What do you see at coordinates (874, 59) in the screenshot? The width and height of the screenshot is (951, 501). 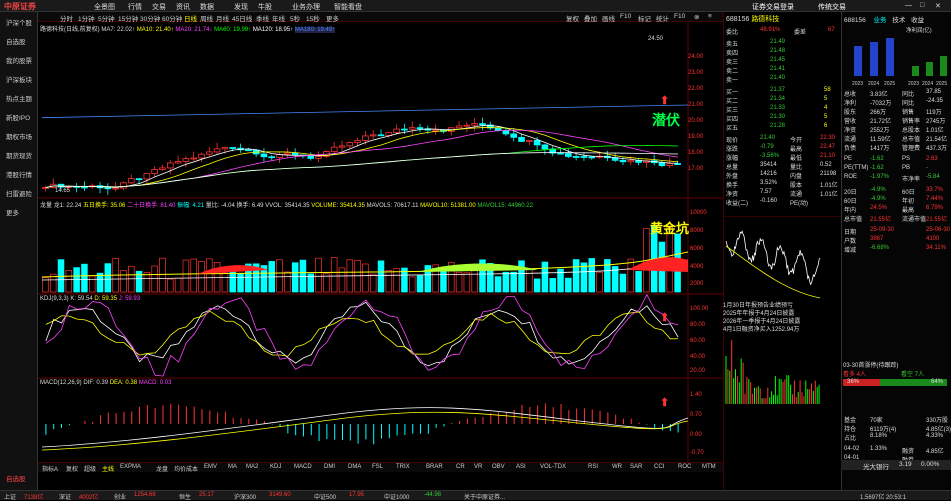 I see `revenue-bar` at bounding box center [874, 59].